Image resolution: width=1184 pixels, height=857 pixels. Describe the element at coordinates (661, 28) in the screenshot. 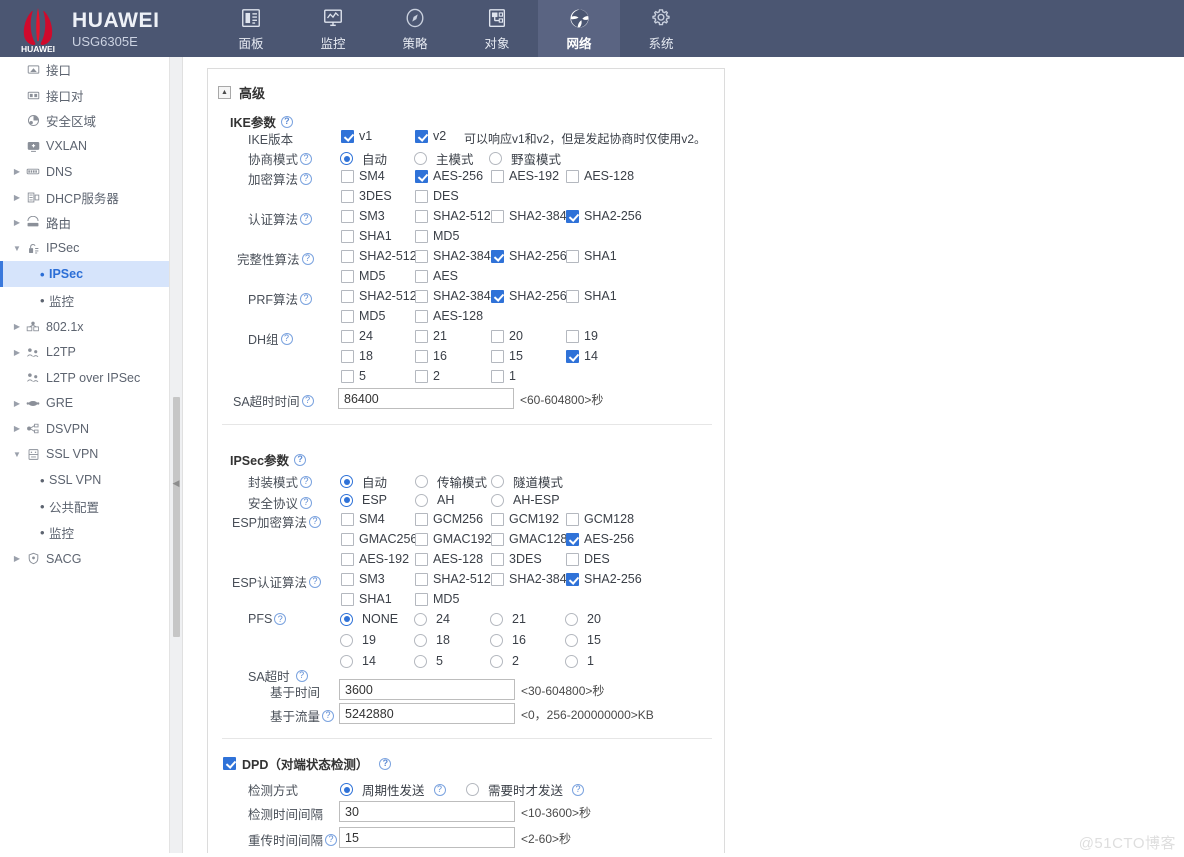

I see `nav-item-system: 系统` at that location.